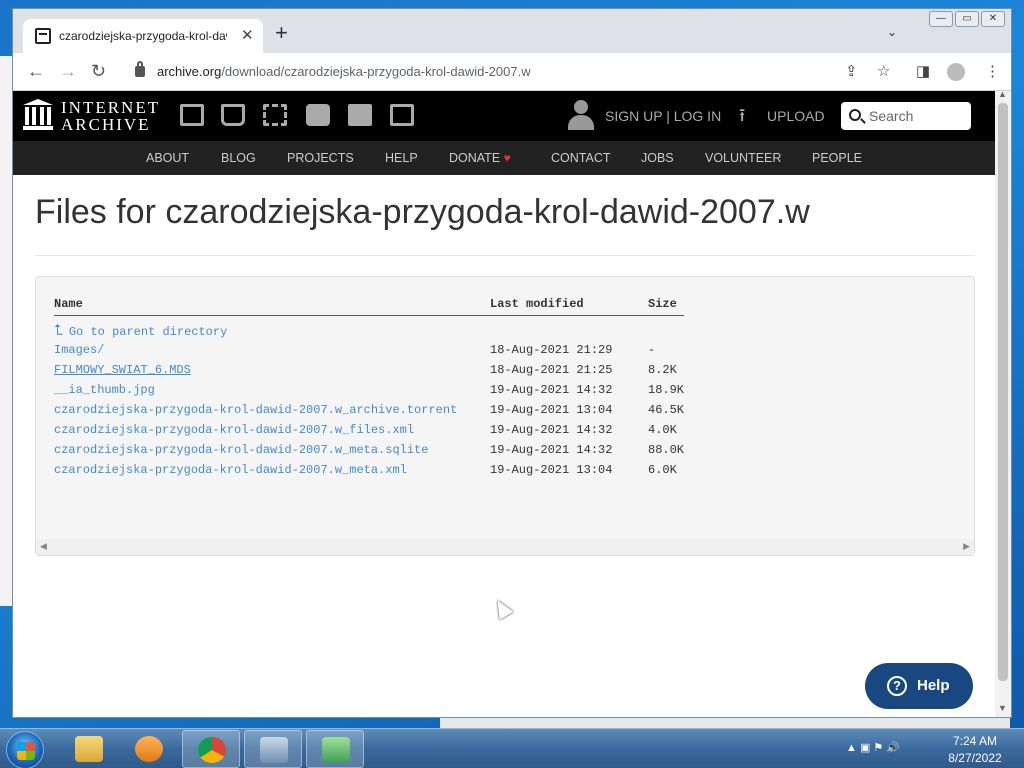 This screenshot has height=768, width=1024. What do you see at coordinates (318, 115) in the screenshot?
I see `audio-icon` at bounding box center [318, 115].